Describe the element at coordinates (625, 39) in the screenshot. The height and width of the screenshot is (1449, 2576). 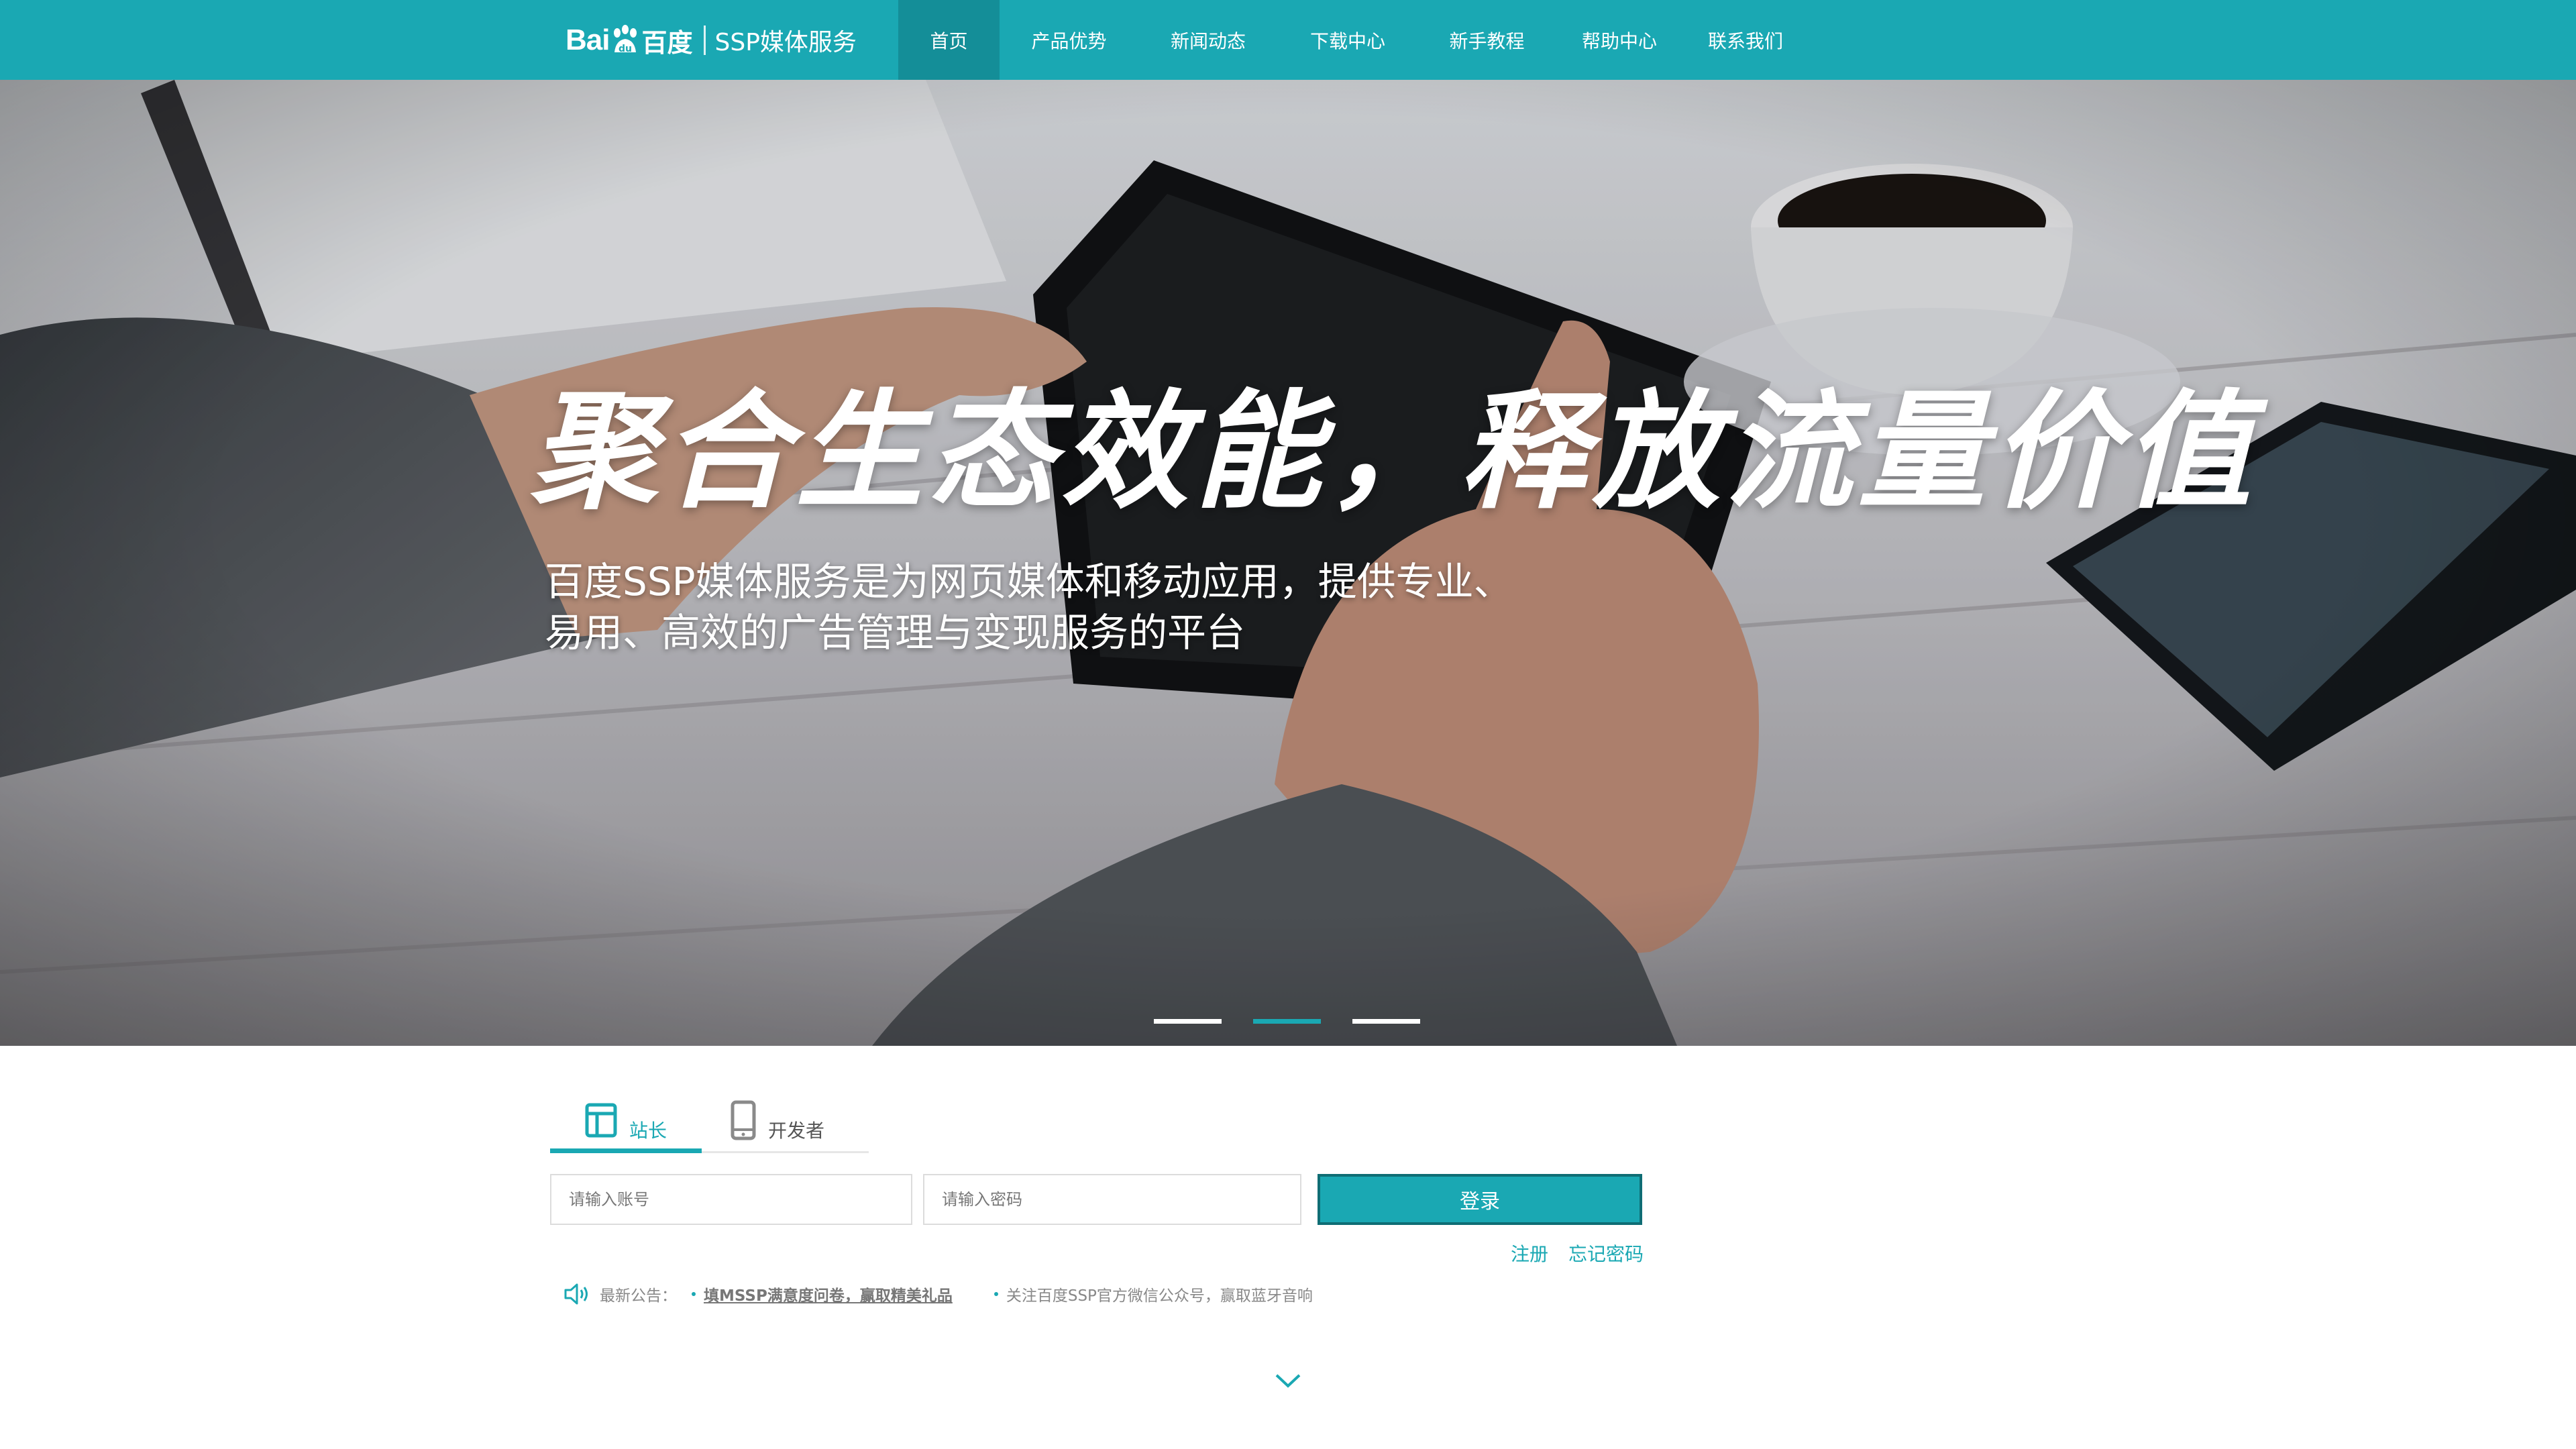
I see `baidu-paw-icon: du` at that location.